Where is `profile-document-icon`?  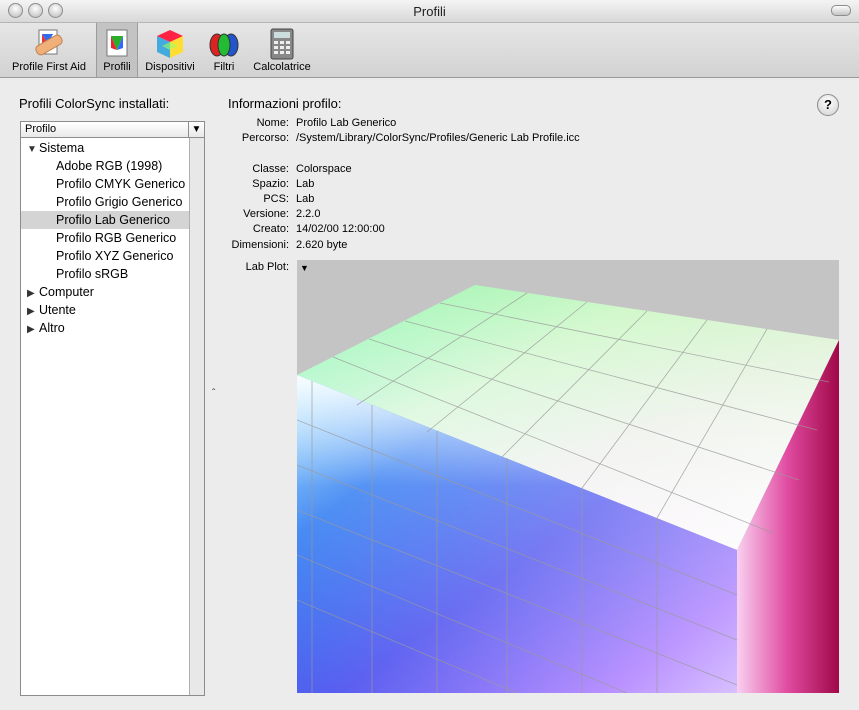
profile-document-icon is located at coordinates (117, 43).